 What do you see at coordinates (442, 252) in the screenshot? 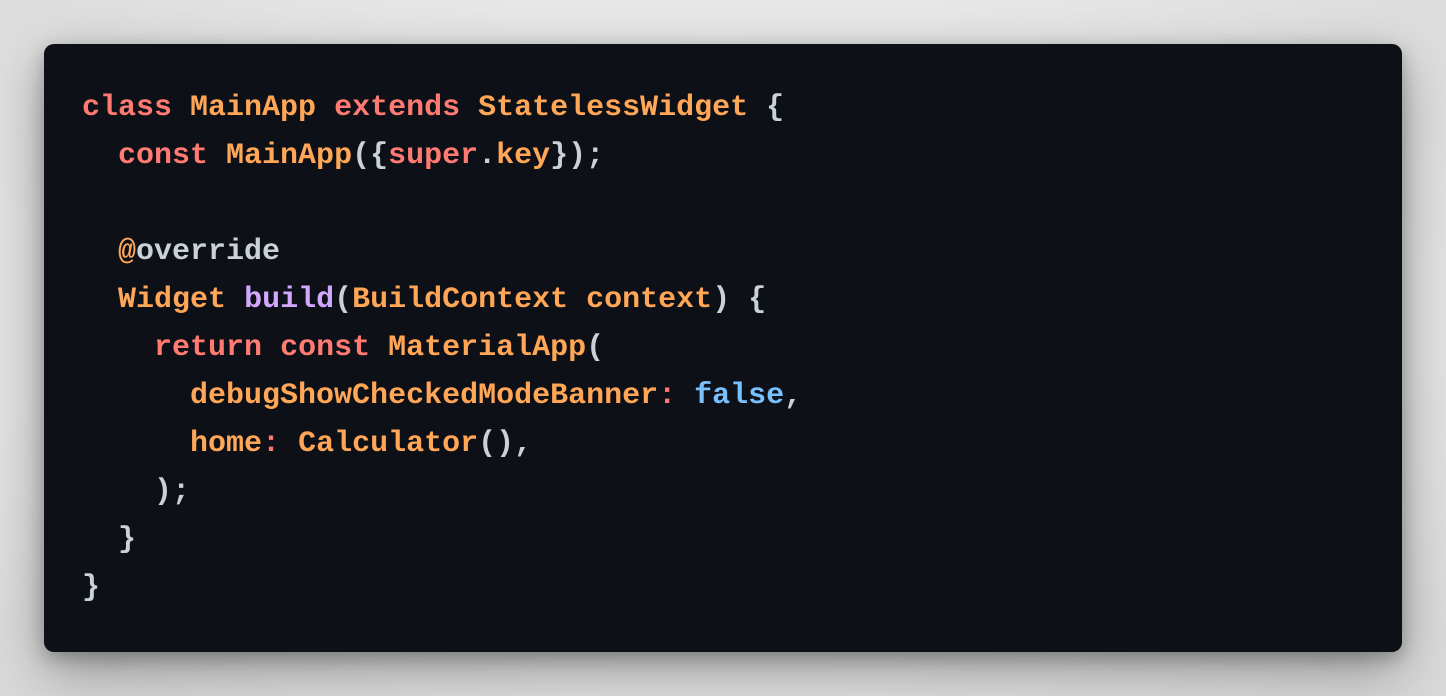
I see `code-line: @override` at bounding box center [442, 252].